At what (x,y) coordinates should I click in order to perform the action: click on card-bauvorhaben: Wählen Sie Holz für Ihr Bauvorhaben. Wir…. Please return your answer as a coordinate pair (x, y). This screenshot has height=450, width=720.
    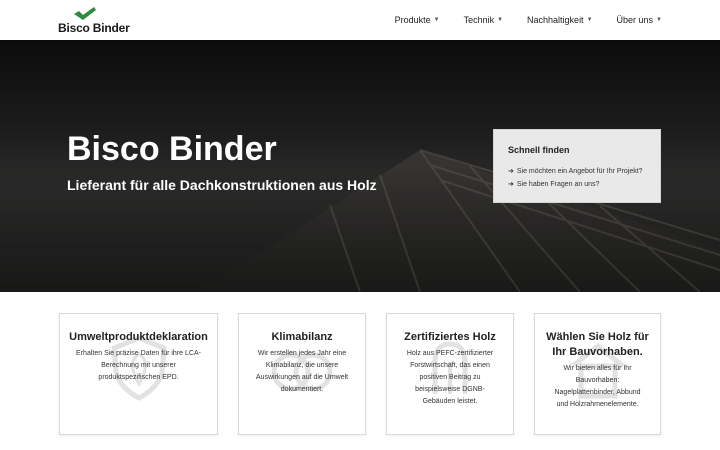
    Looking at the image, I should click on (597, 374).